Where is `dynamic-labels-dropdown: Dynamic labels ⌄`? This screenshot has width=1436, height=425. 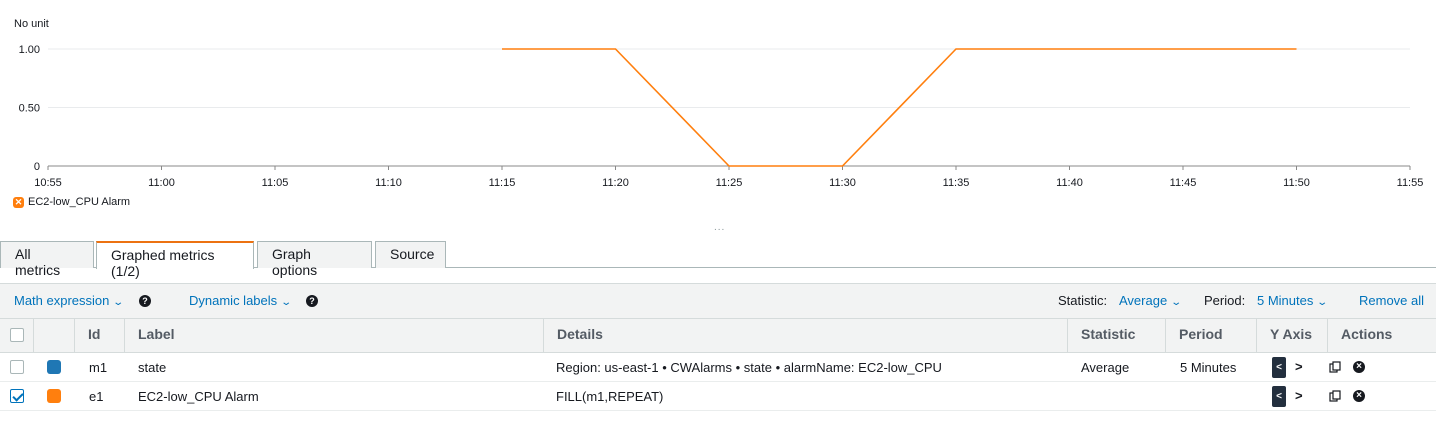
dynamic-labels-dropdown: Dynamic labels ⌄ is located at coordinates (241, 300).